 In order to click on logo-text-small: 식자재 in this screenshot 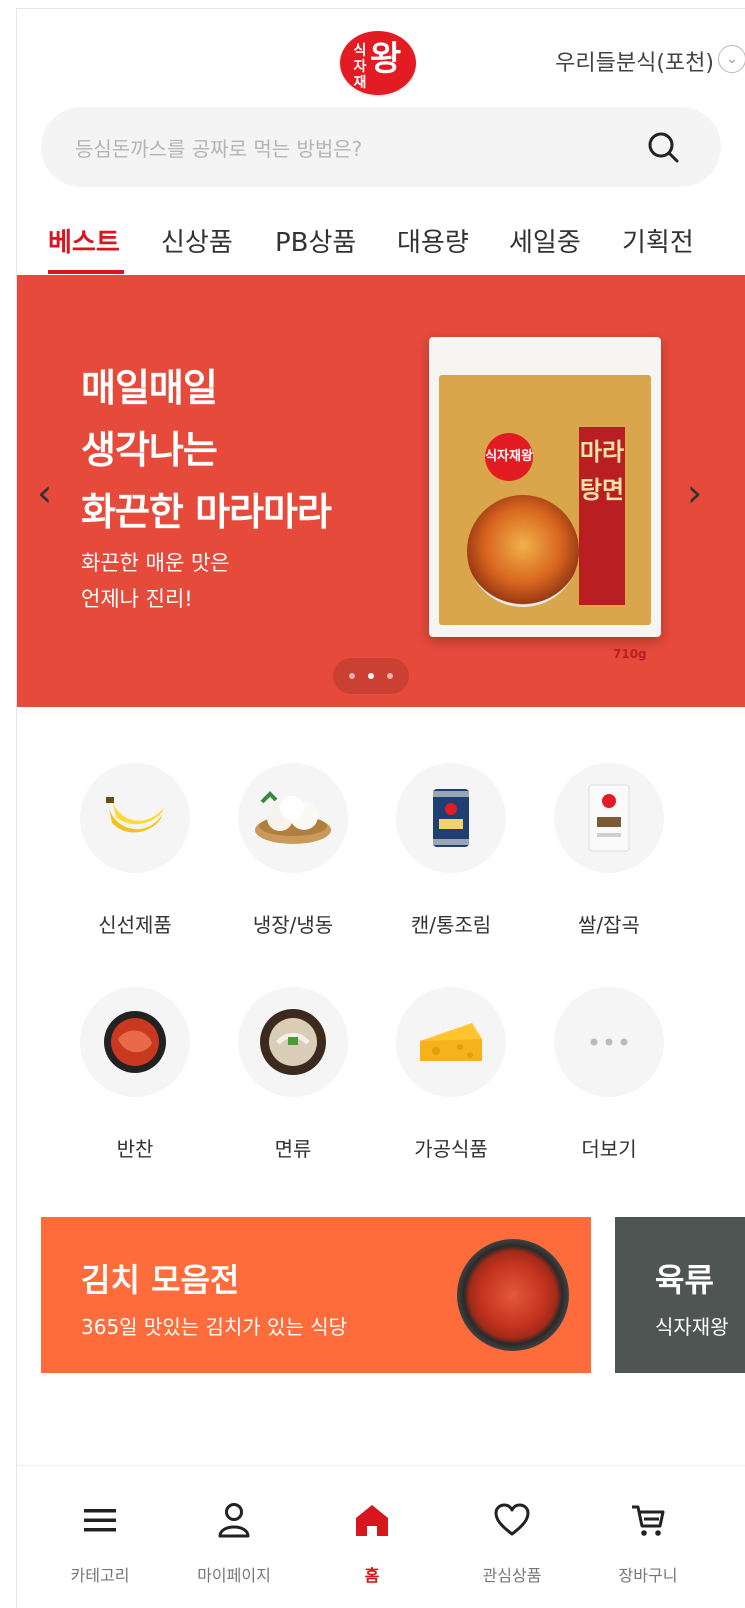, I will do `click(360, 67)`.